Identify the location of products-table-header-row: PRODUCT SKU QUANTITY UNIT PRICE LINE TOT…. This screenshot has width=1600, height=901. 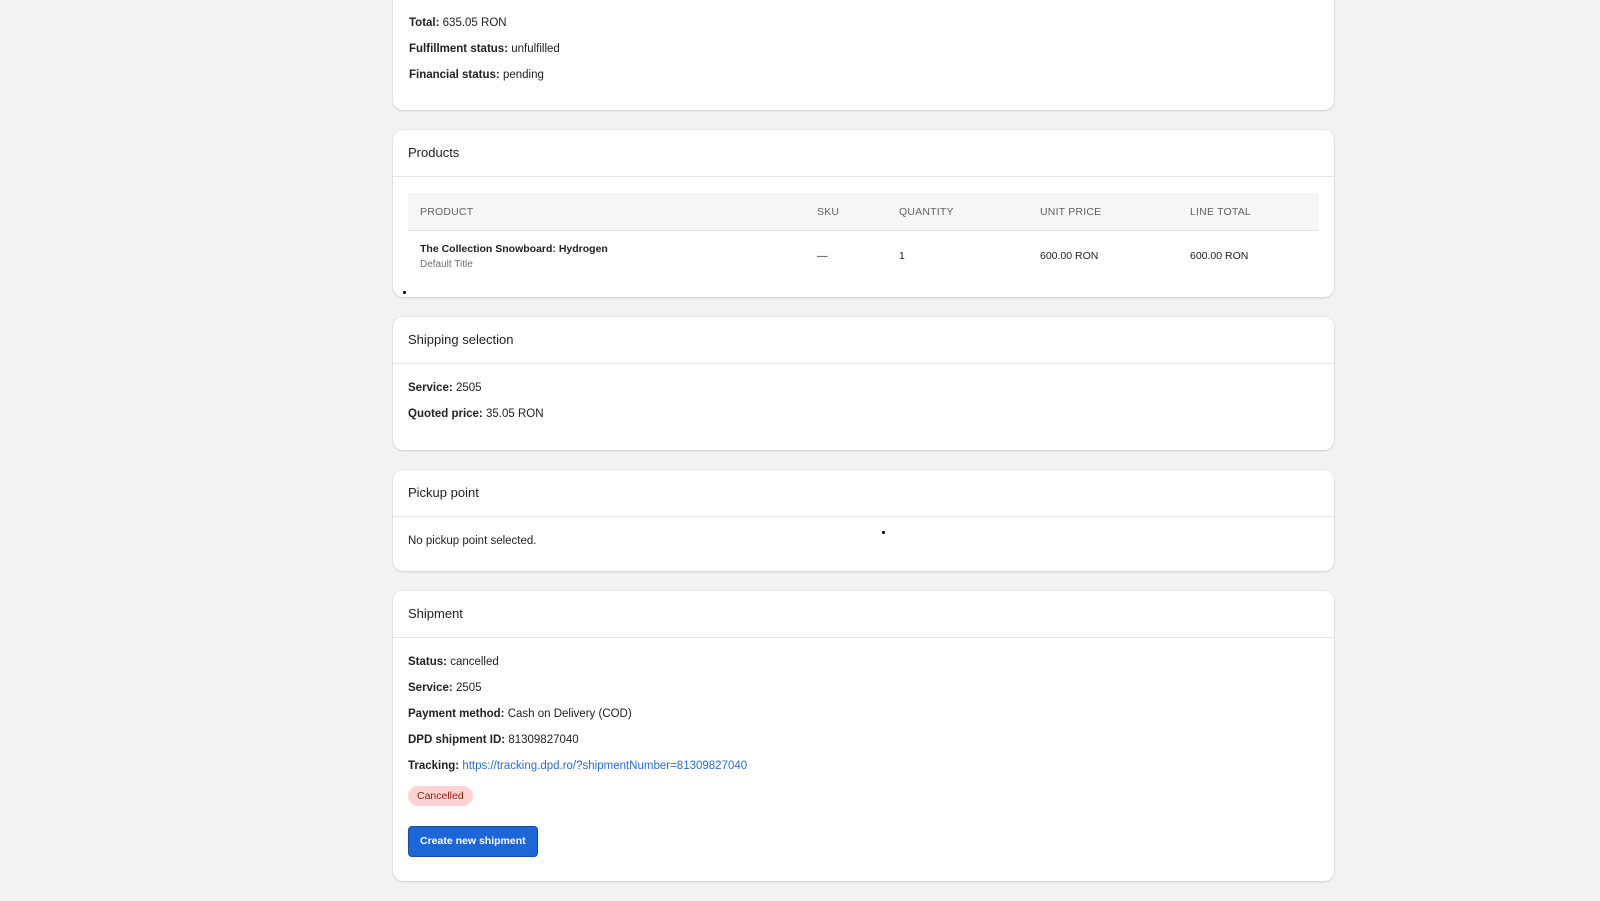
(863, 212).